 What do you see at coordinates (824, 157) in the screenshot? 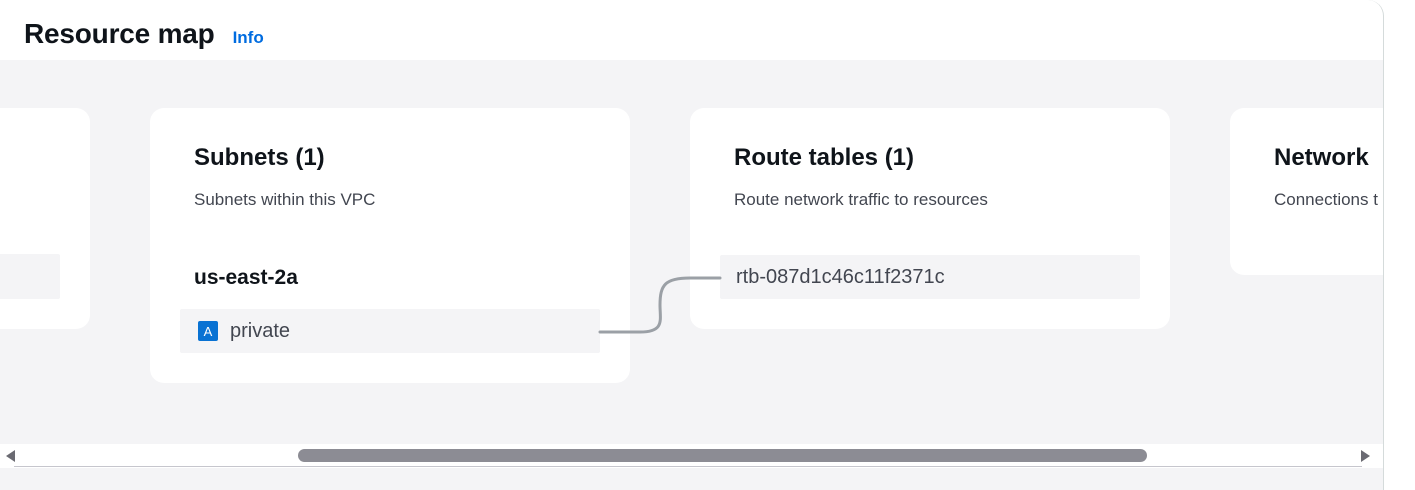
I see `route-tables-title: Route tables (1)` at bounding box center [824, 157].